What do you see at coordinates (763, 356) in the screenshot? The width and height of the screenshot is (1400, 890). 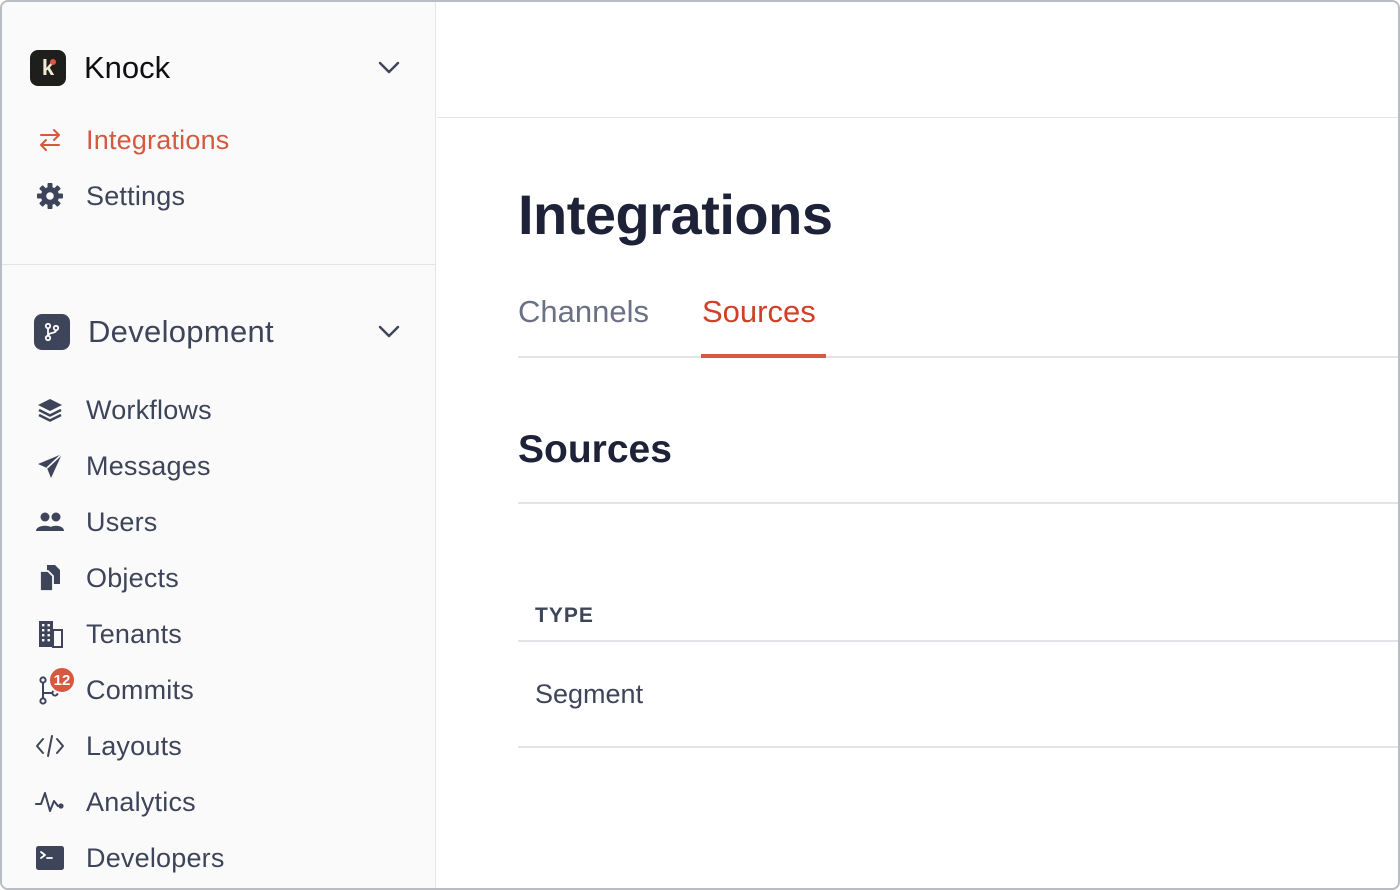 I see `active-tab-indicator` at bounding box center [763, 356].